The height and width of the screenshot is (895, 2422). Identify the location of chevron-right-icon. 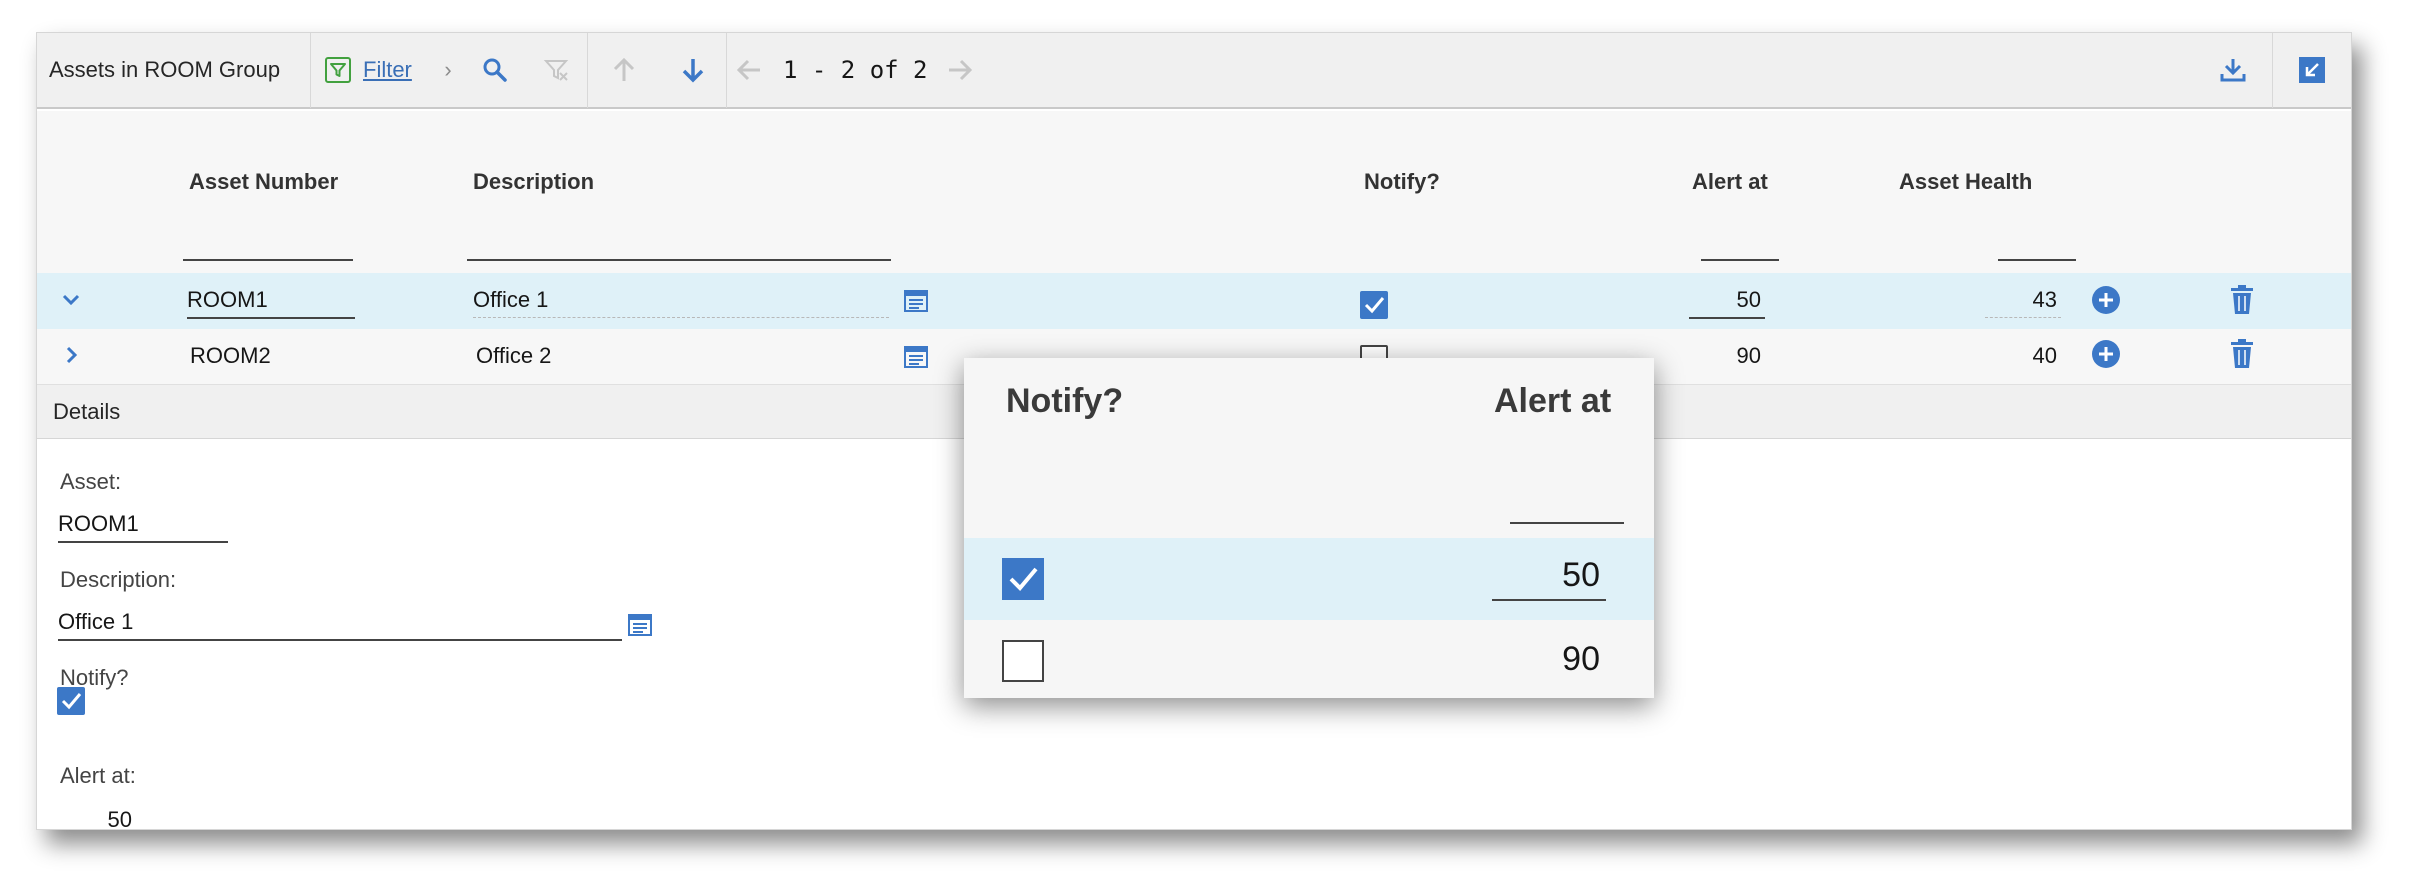
(71, 357).